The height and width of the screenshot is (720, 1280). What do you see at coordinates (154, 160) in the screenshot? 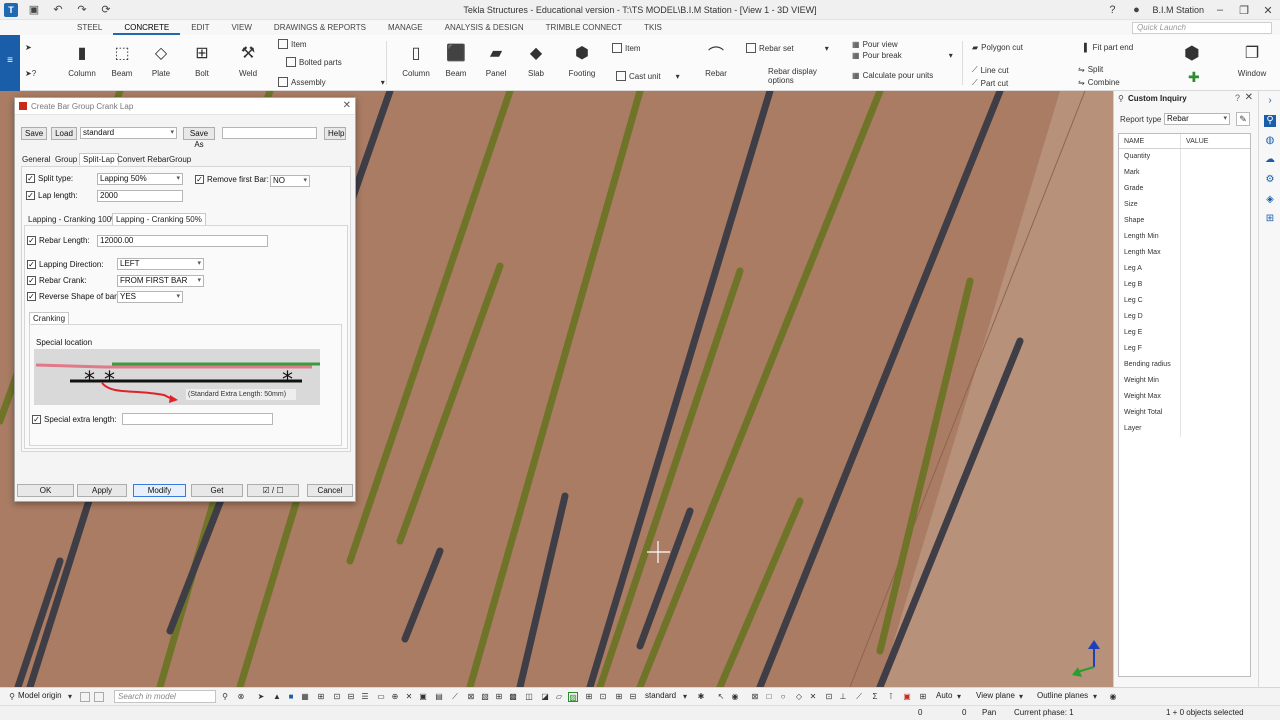
I see `tab-convert-rebargroup: Convert RebarGroup` at bounding box center [154, 160].